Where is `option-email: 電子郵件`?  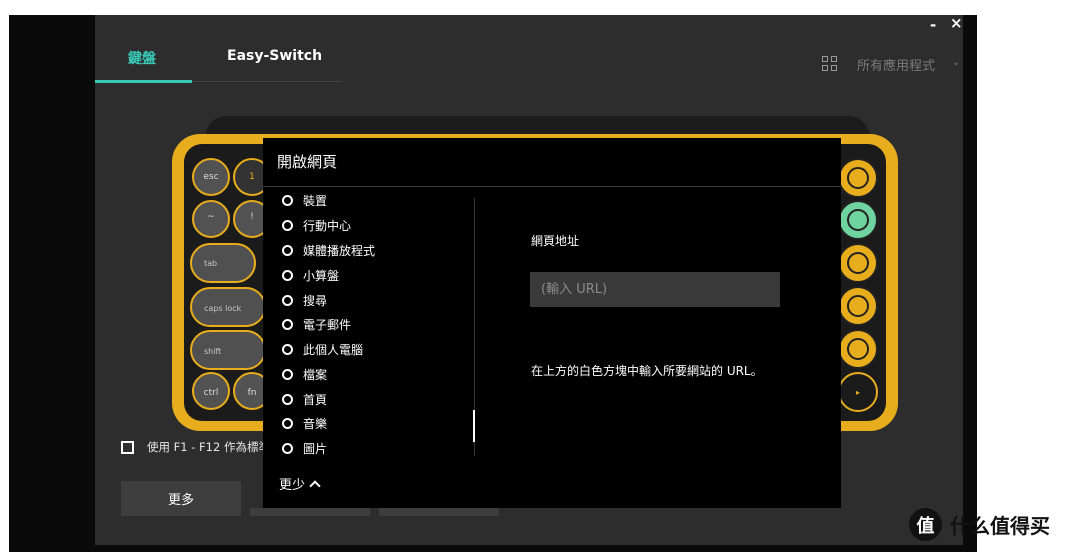 option-email: 電子郵件 is located at coordinates (316, 324).